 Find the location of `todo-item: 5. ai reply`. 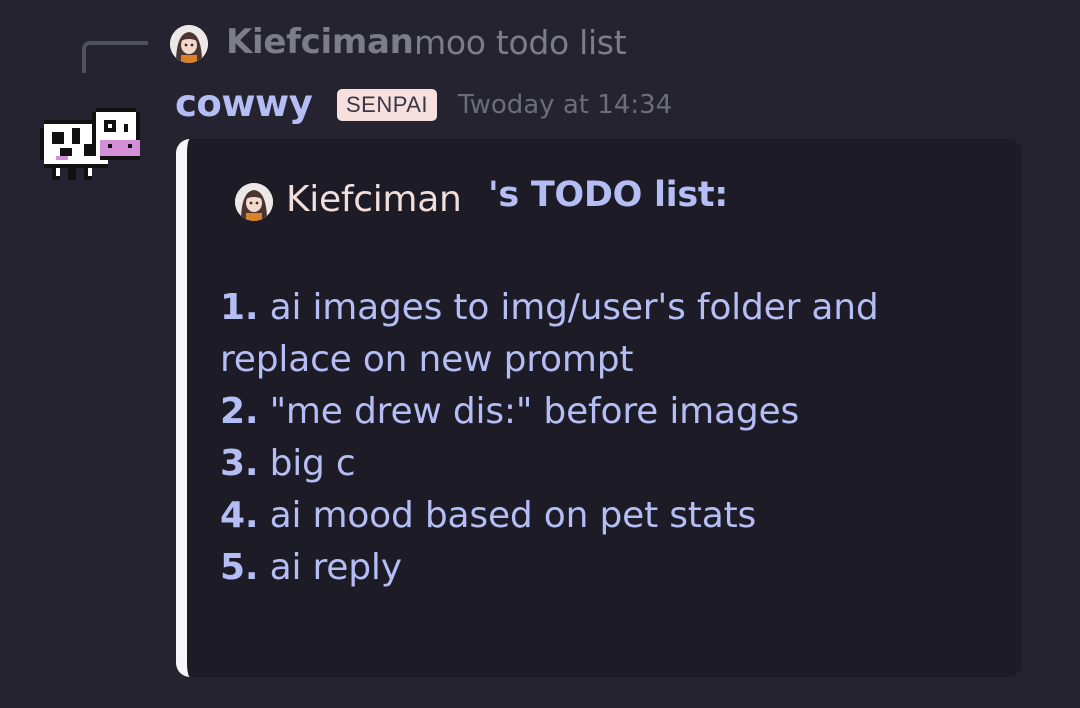

todo-item: 5. ai reply is located at coordinates (580, 568).